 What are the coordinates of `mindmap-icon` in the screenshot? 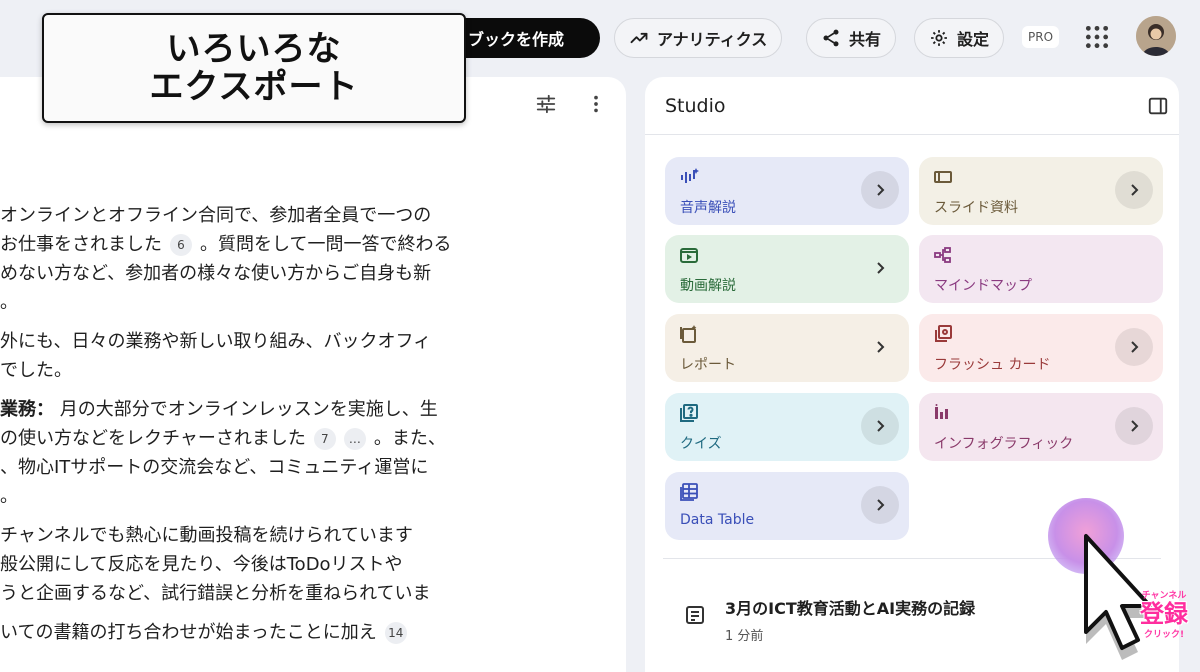 It's located at (942, 255).